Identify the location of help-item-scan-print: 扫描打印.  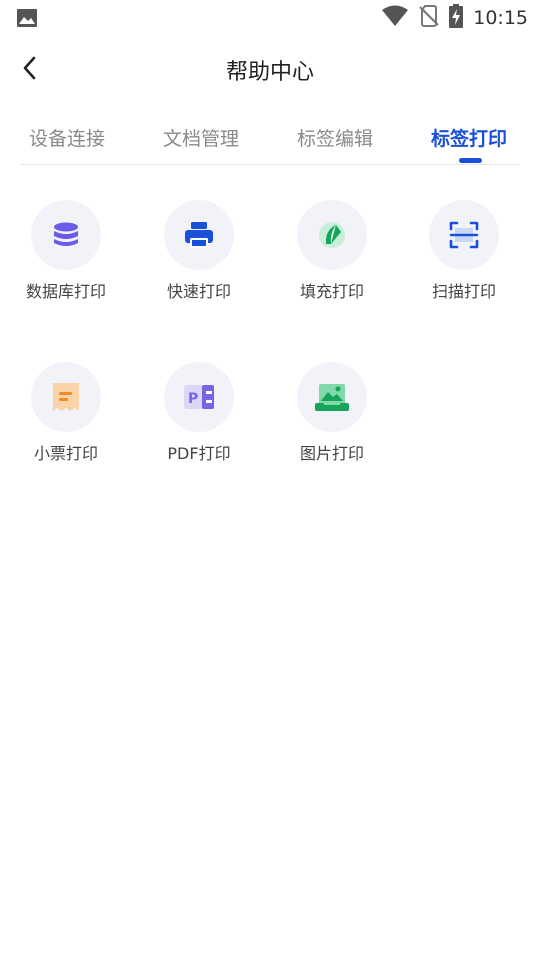
(464, 251).